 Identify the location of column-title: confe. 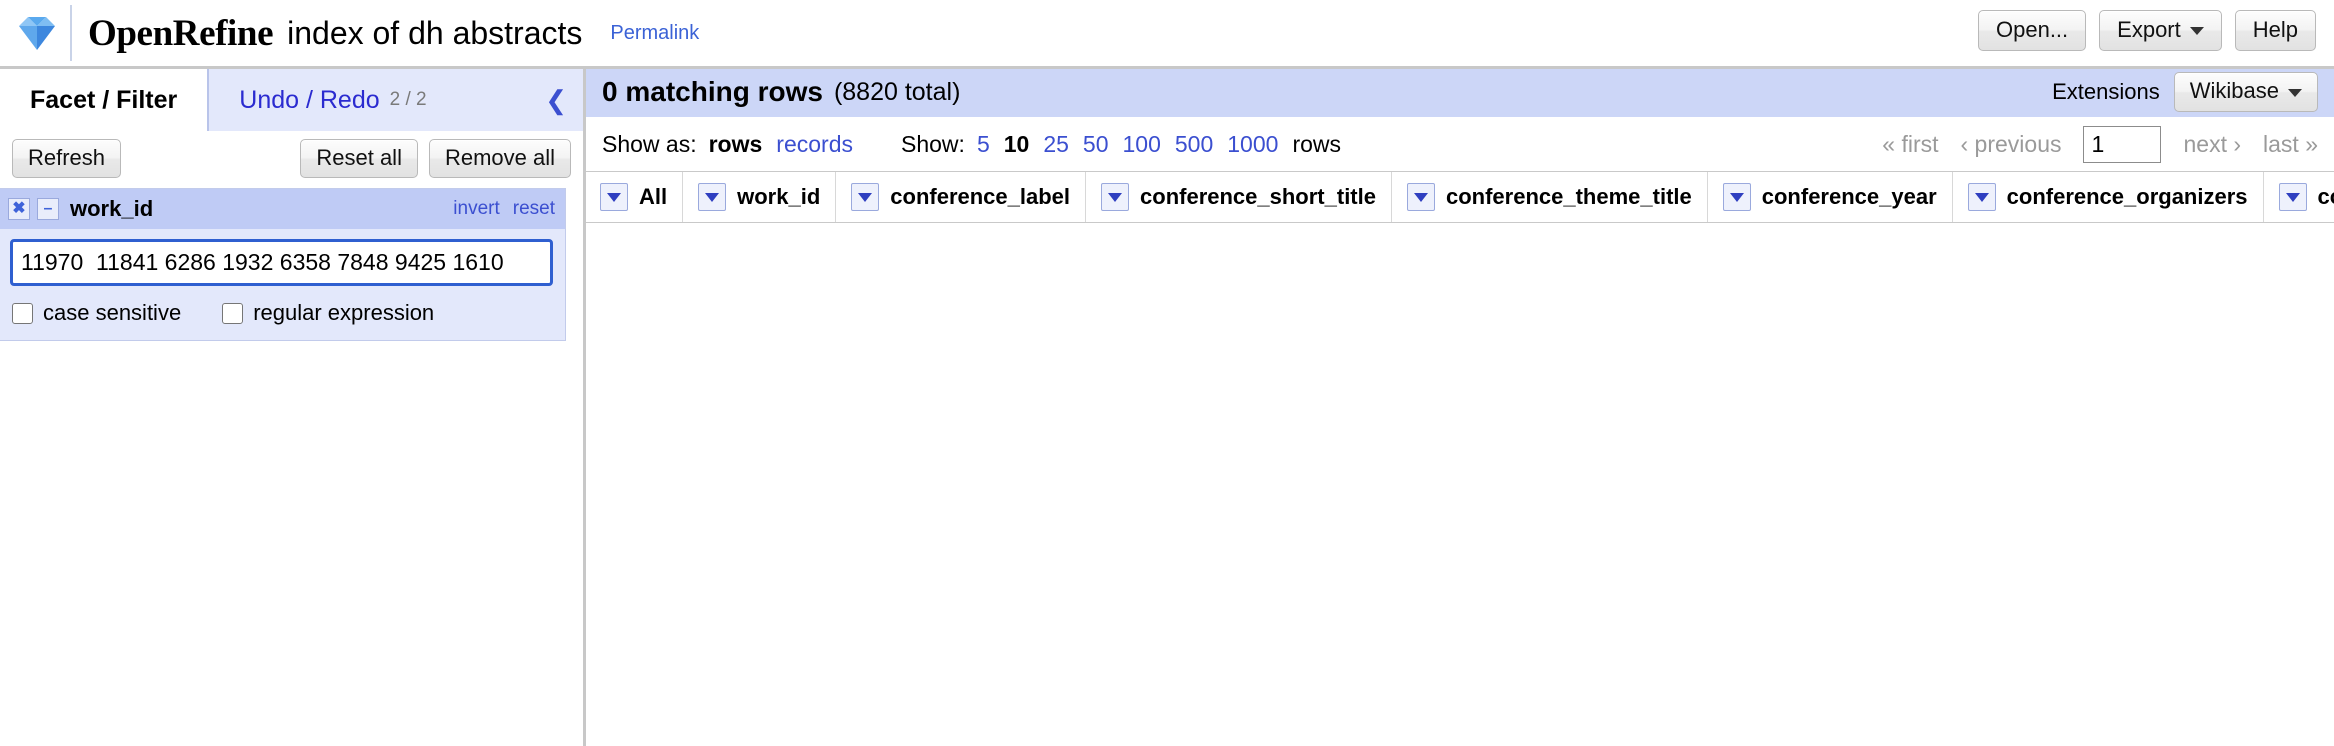
(2325, 196).